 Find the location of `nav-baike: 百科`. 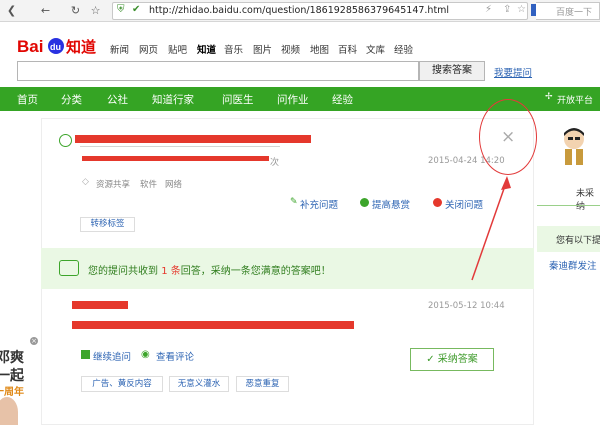

nav-baike: 百科 is located at coordinates (347, 49).